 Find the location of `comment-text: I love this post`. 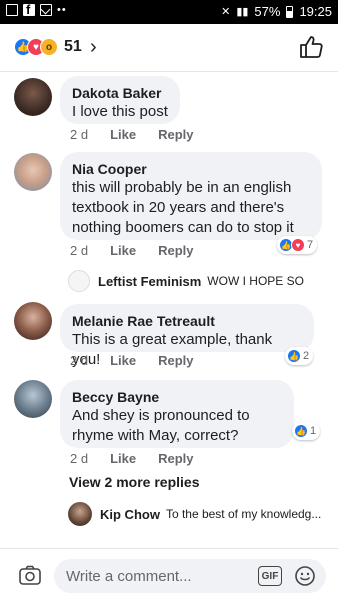

comment-text: I love this post is located at coordinates (120, 111).